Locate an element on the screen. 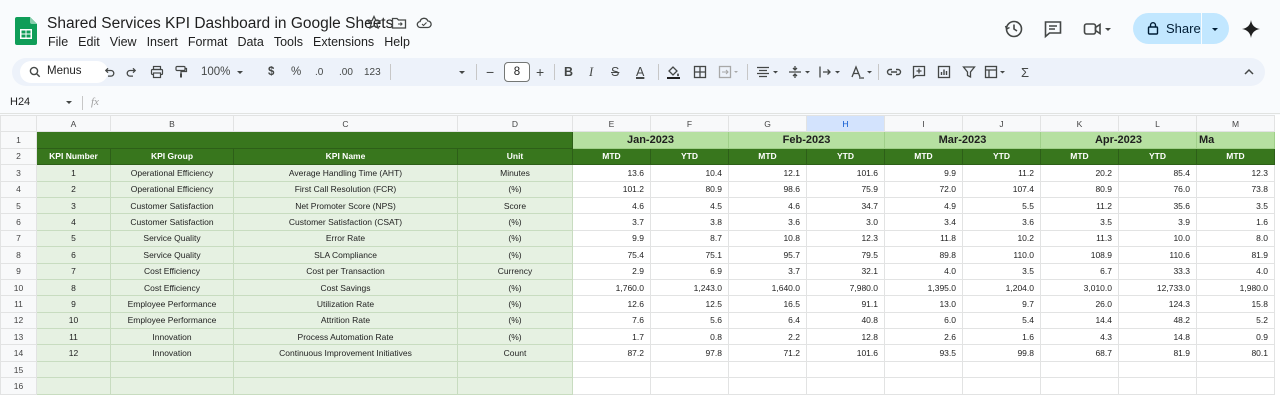  value-cell: 3.4 is located at coordinates (923, 222).